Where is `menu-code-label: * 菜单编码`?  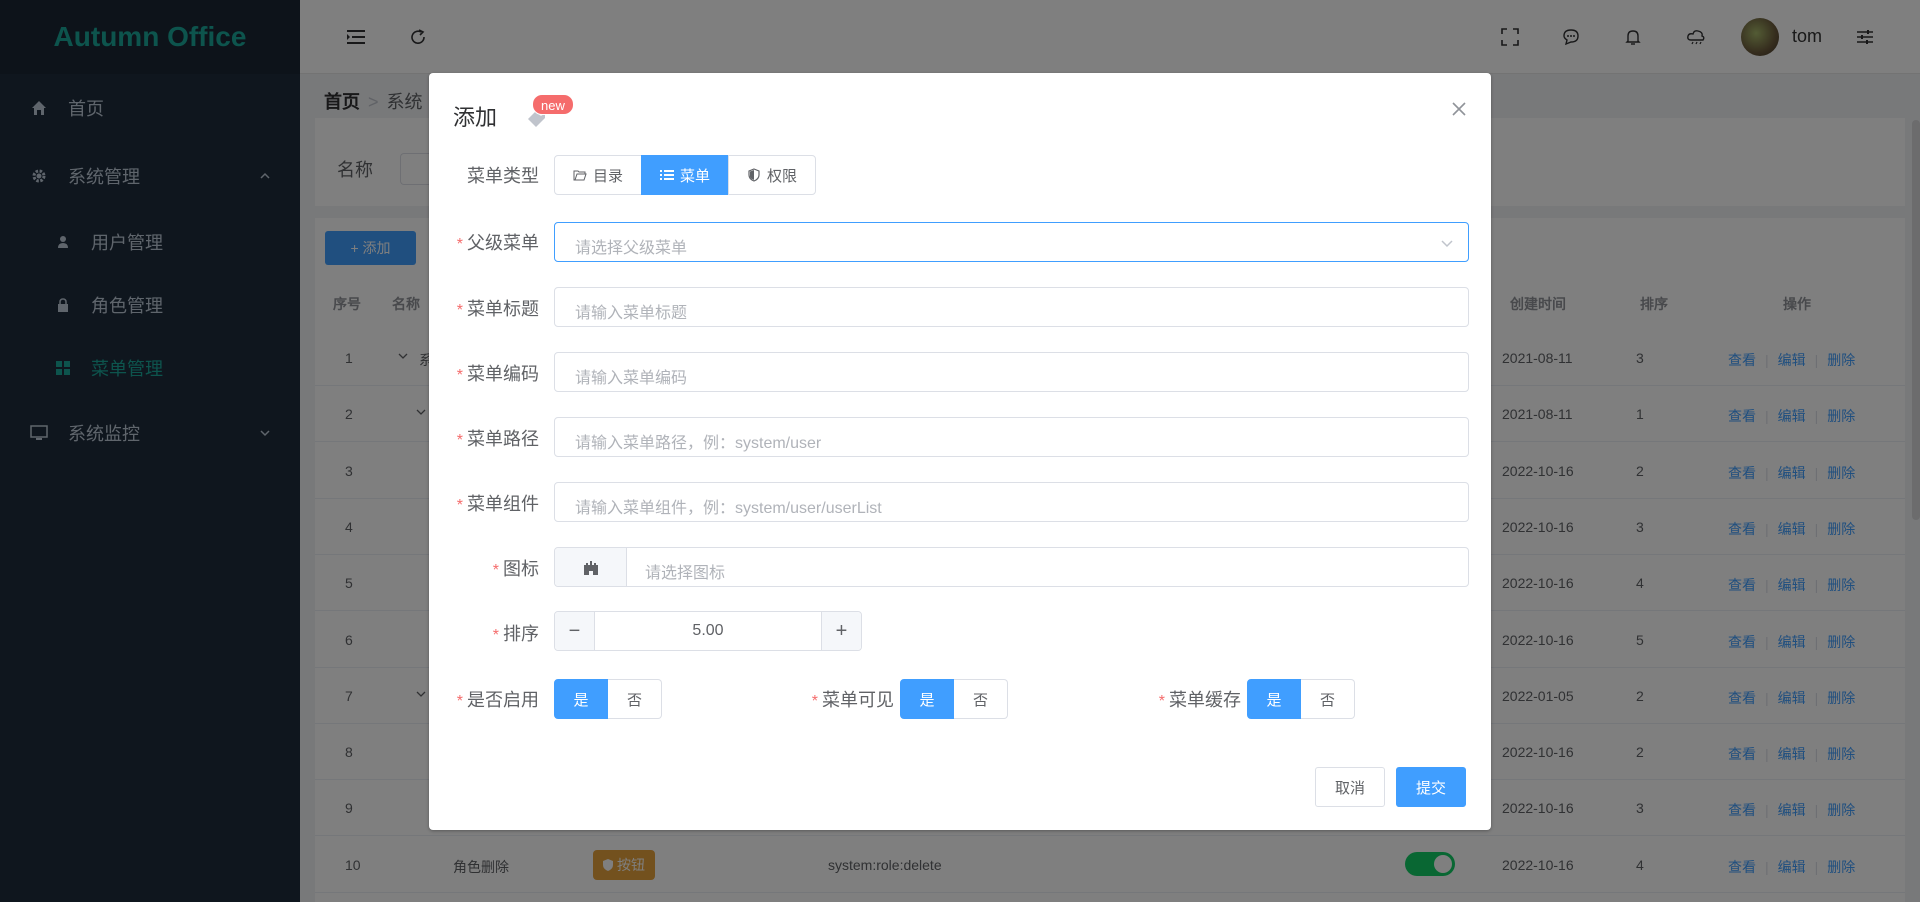 menu-code-label: * 菜单编码 is located at coordinates (497, 374).